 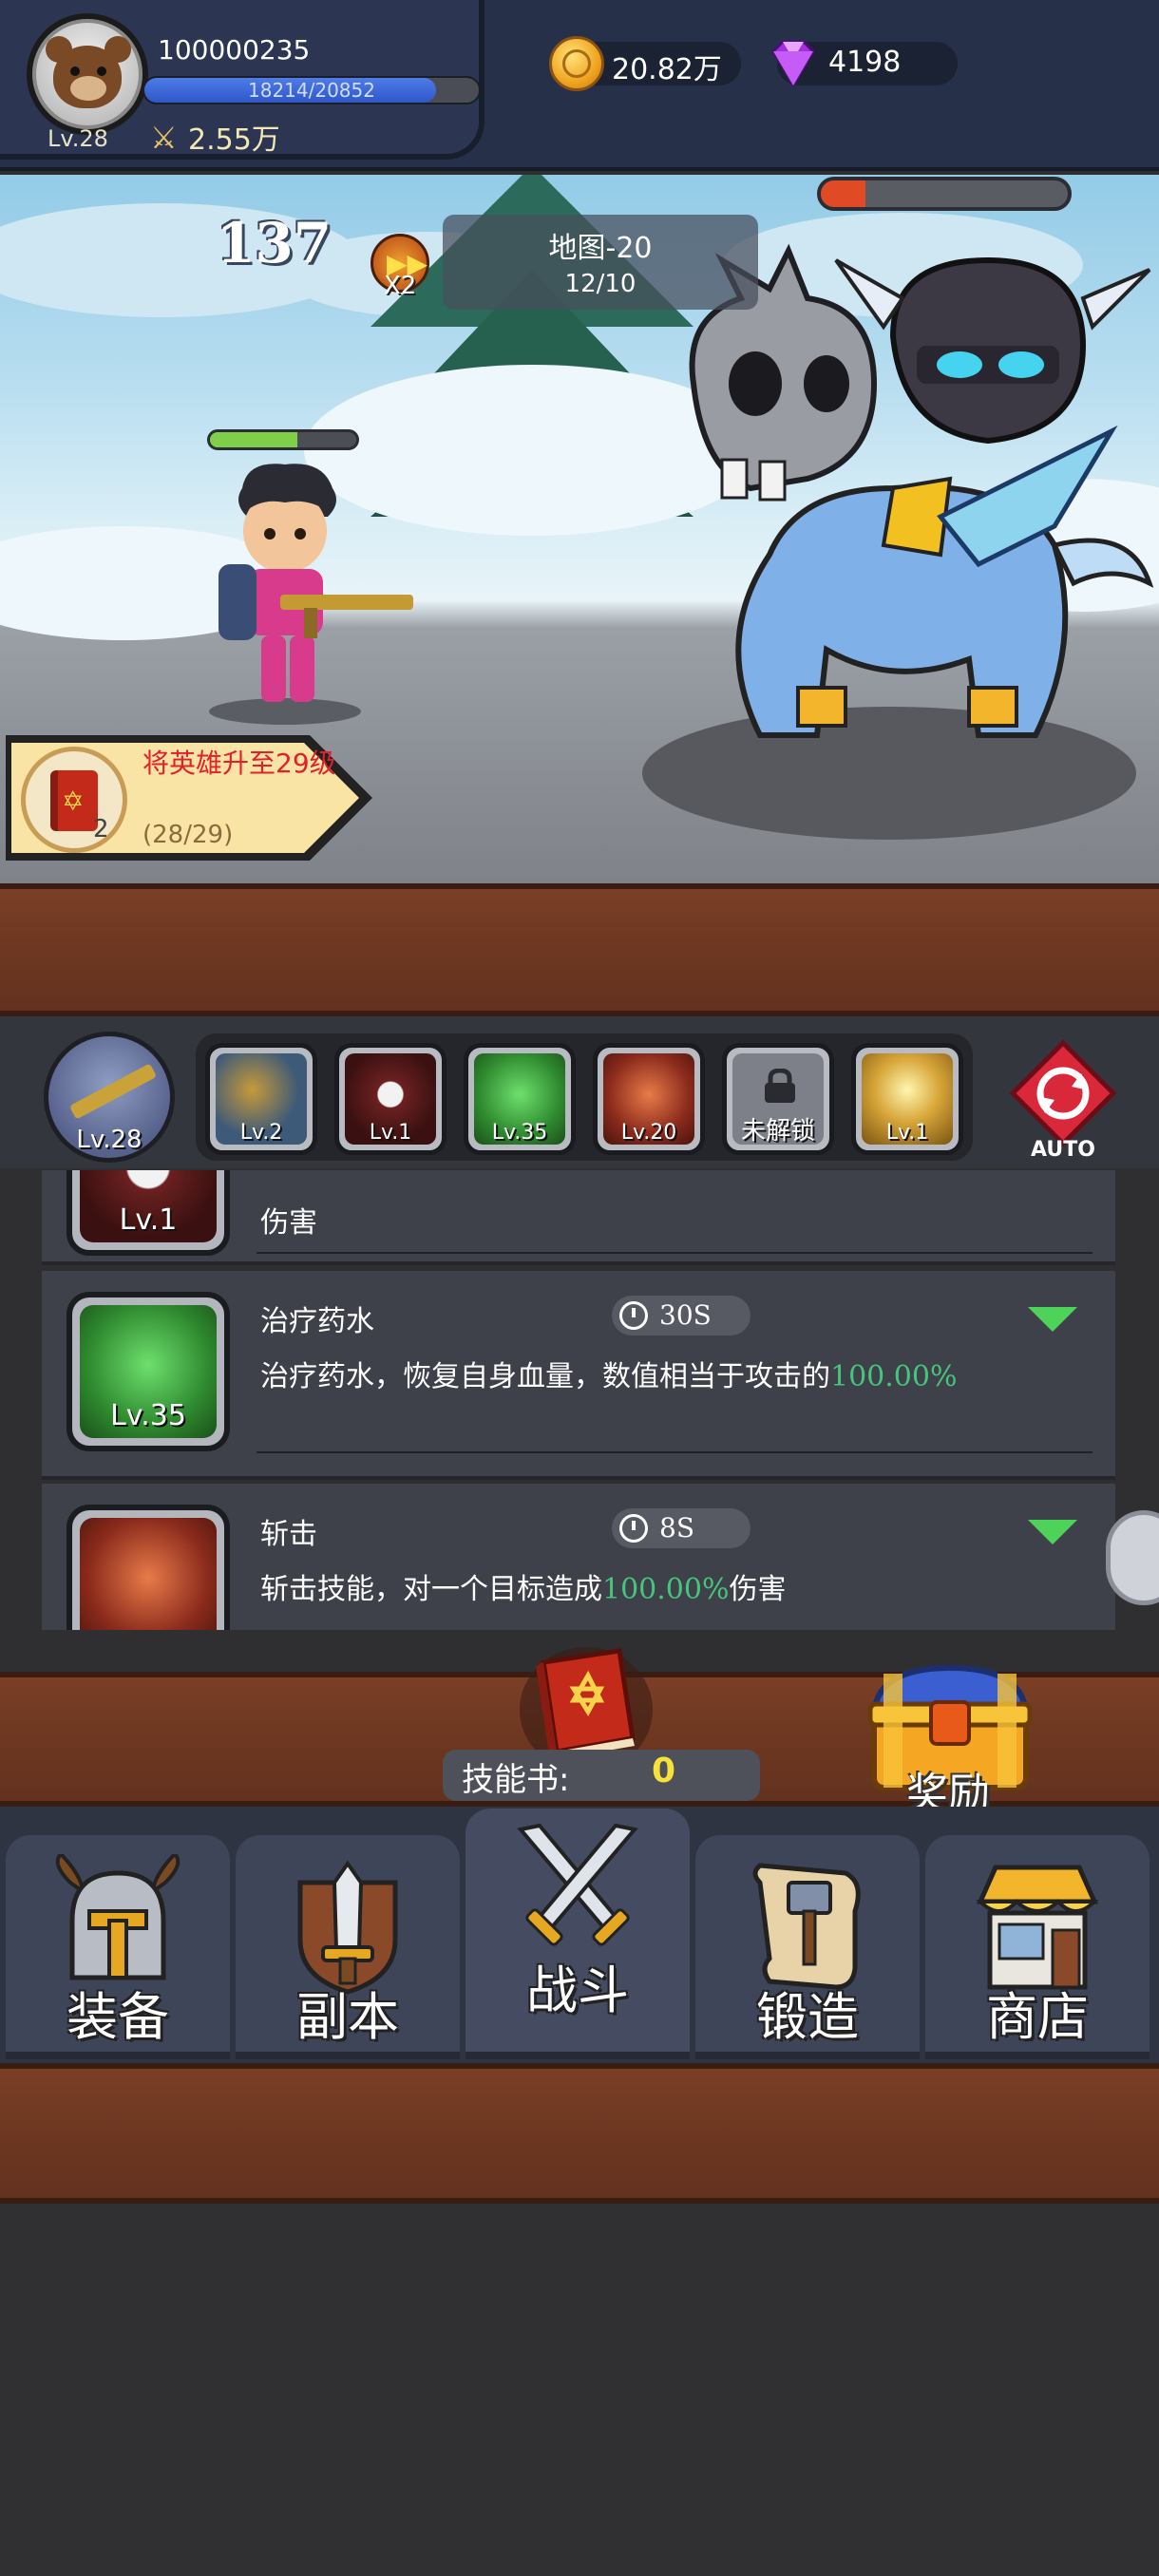 I want to click on cooldown-text: 30S, so click(x=685, y=1315).